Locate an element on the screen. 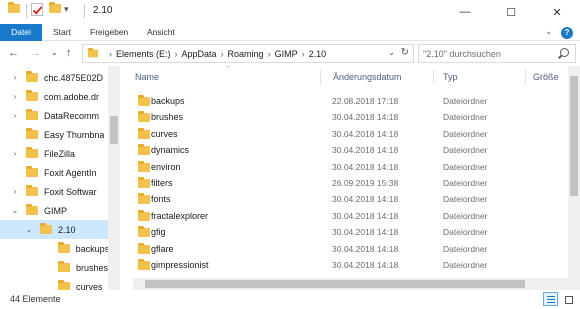  file-row: gflare 30.04.2018 14:18 Dateiordner is located at coordinates (348, 249).